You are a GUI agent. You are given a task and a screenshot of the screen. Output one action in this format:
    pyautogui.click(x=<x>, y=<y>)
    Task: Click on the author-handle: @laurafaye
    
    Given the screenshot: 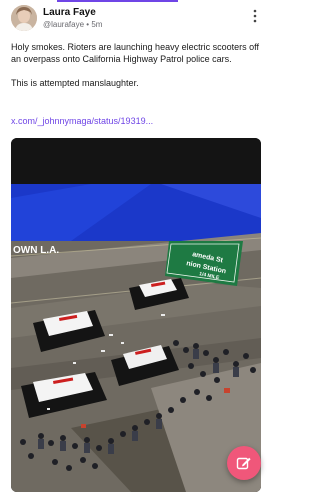 What is the action you would take?
    pyautogui.click(x=63, y=24)
    